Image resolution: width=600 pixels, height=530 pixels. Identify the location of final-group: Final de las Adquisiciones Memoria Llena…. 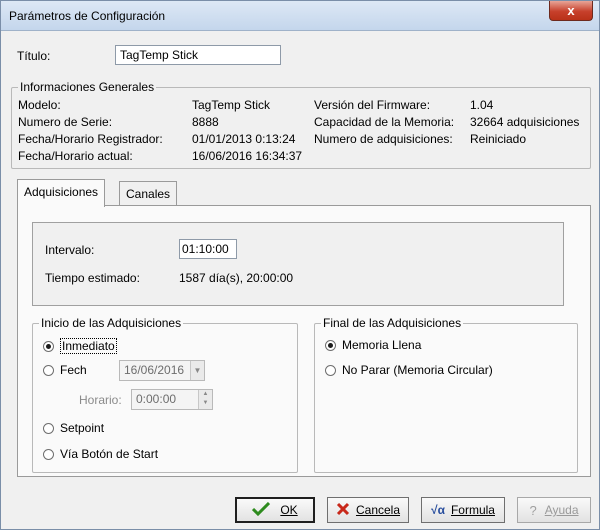
(446, 394).